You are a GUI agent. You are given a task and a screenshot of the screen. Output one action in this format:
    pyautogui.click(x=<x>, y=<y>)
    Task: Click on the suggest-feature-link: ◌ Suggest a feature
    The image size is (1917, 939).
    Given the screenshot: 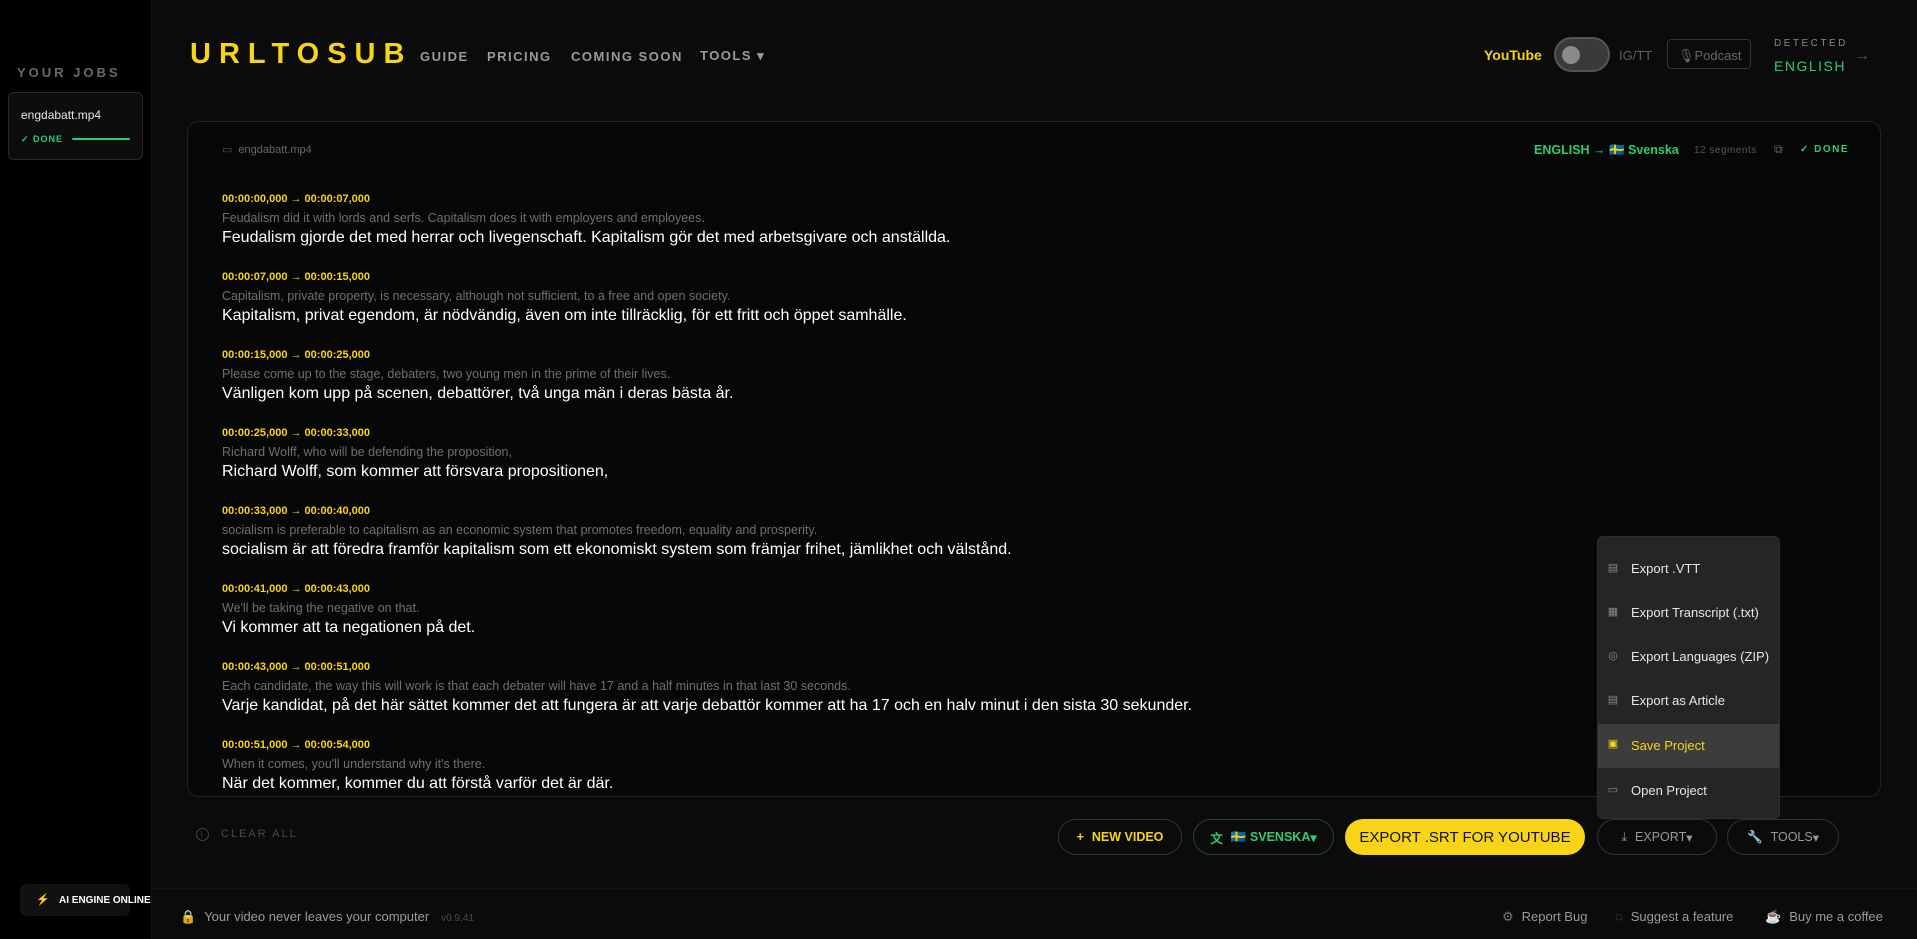 What is the action you would take?
    pyautogui.click(x=1674, y=916)
    